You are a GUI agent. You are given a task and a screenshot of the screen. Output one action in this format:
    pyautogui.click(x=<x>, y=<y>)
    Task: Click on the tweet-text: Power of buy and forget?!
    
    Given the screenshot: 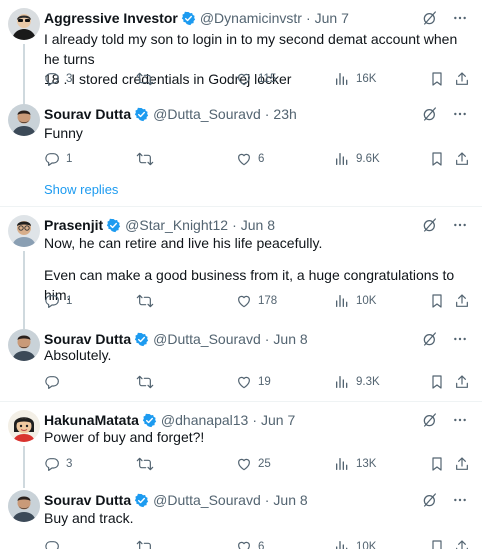 What is the action you would take?
    pyautogui.click(x=256, y=437)
    